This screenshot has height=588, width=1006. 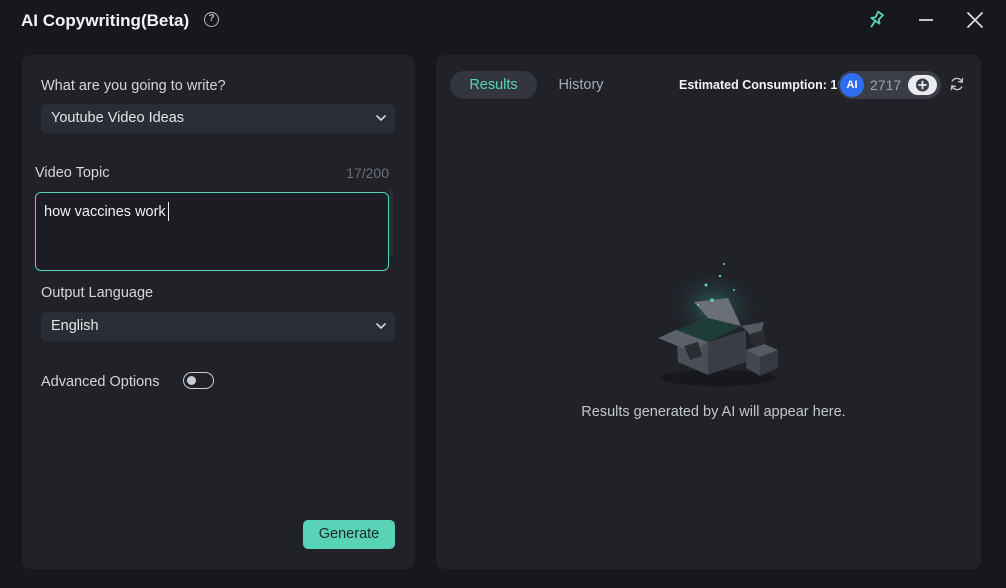 I want to click on credits-value: 2717, so click(x=886, y=85).